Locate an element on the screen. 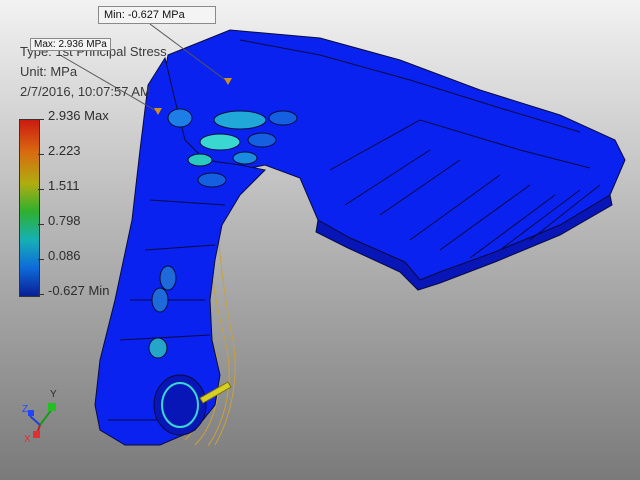  triad-y-label: Y is located at coordinates (53, 394).